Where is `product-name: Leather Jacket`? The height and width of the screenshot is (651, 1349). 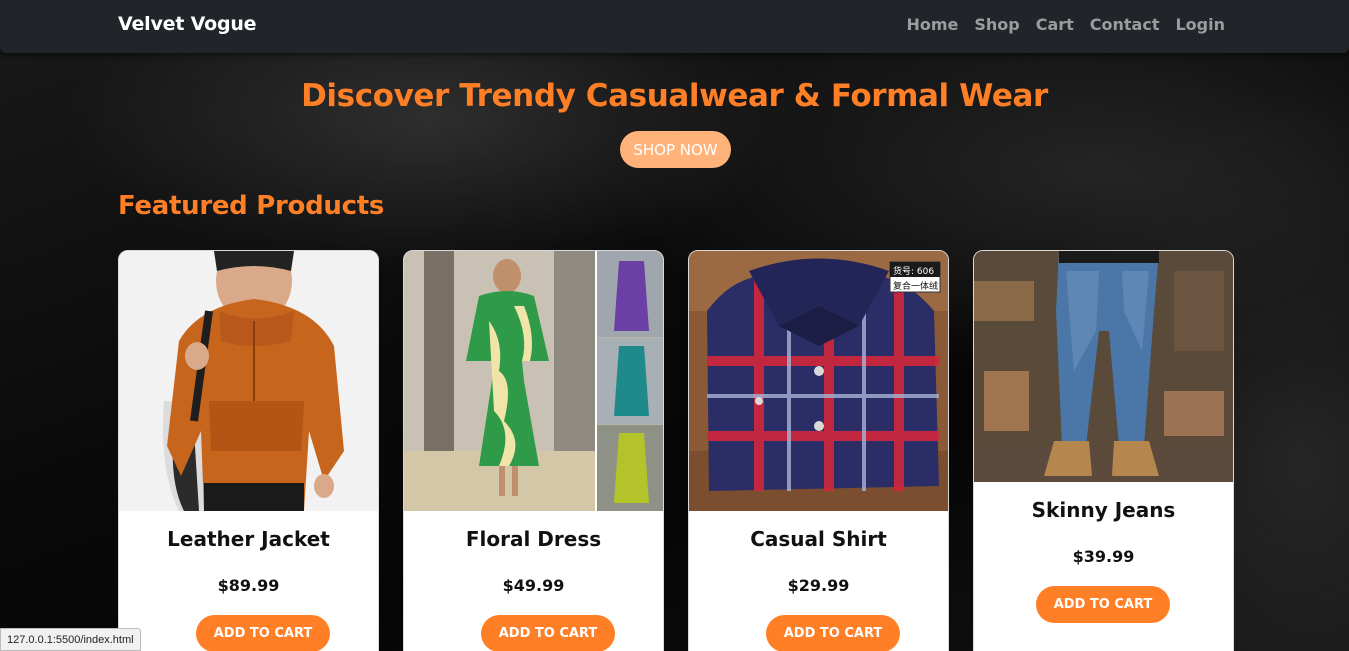 product-name: Leather Jacket is located at coordinates (248, 539).